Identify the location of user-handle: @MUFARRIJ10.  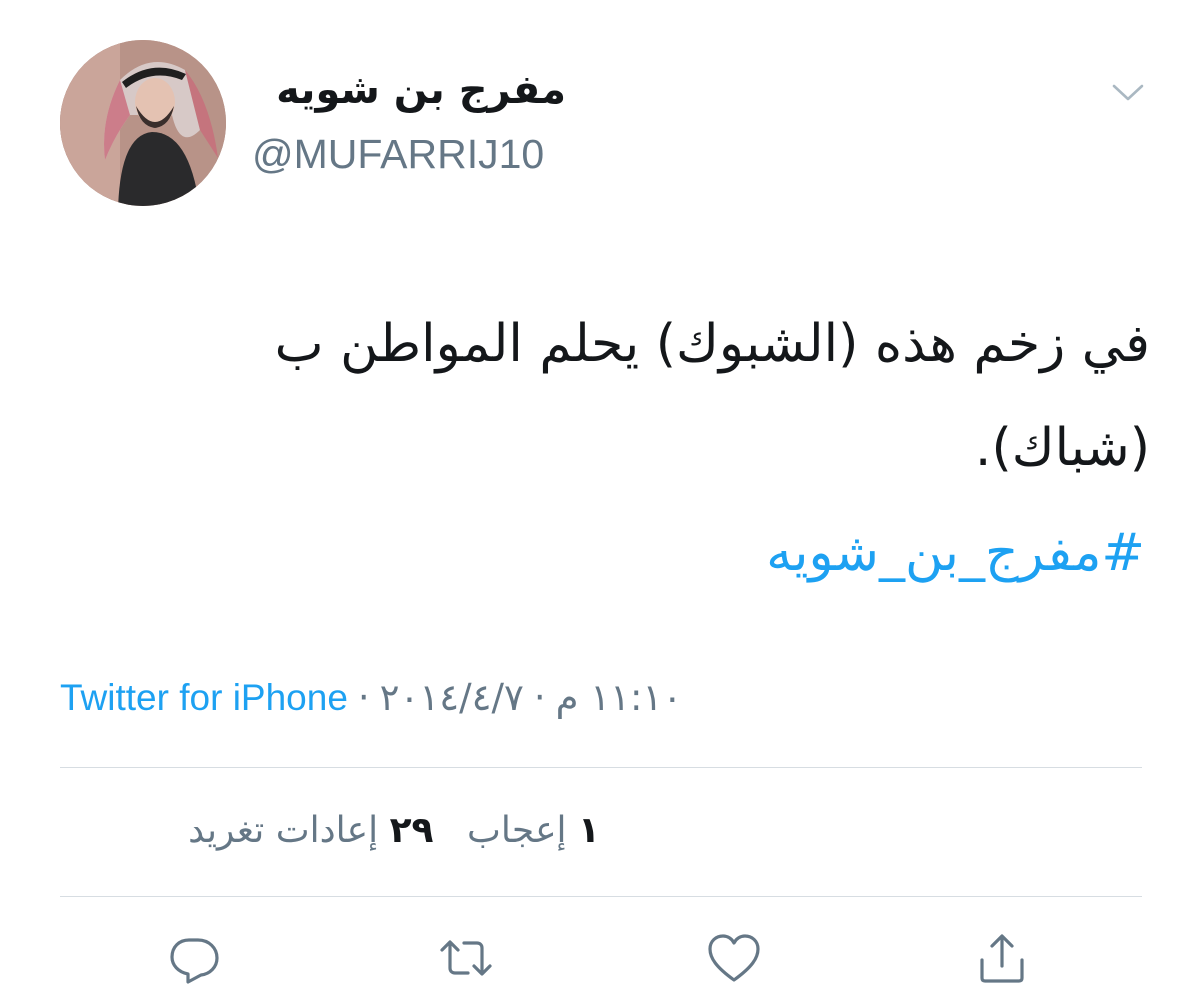
(398, 154).